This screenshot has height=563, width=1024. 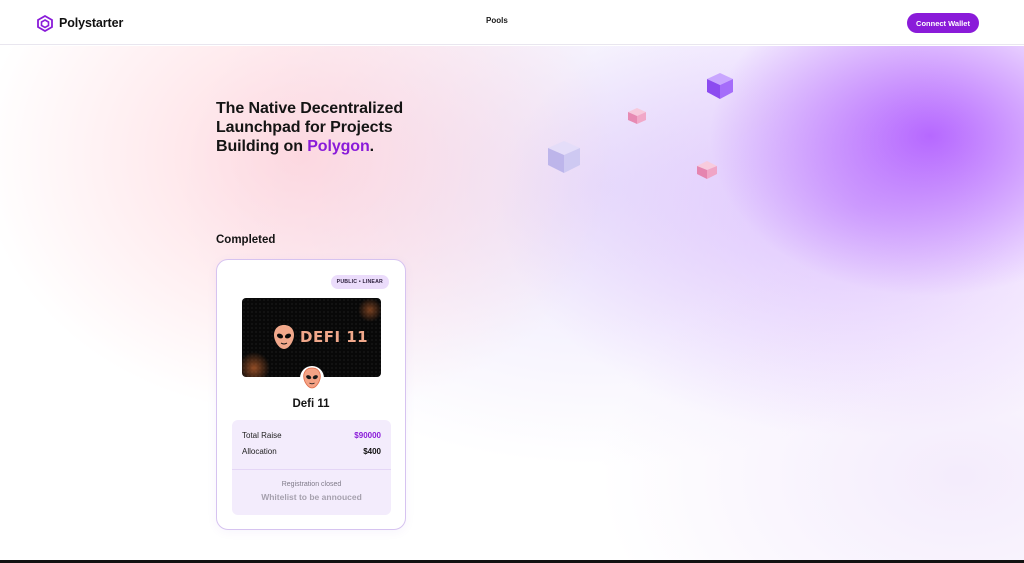 I want to click on pool-avatar, so click(x=312, y=378).